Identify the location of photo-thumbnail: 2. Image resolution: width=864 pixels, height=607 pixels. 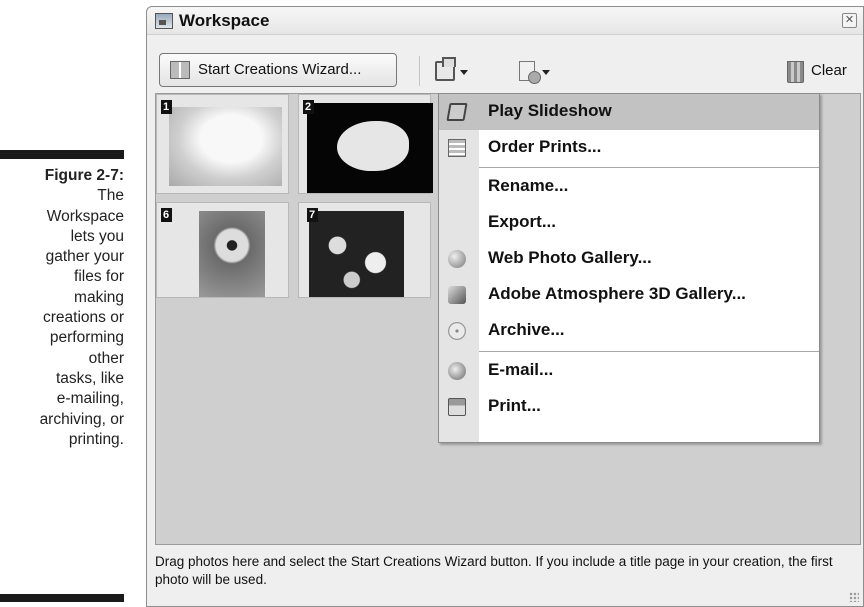
(365, 144).